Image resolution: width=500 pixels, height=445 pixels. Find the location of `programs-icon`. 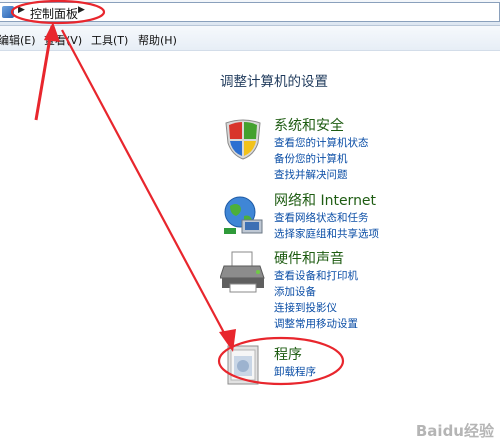

programs-icon is located at coordinates (243, 365).